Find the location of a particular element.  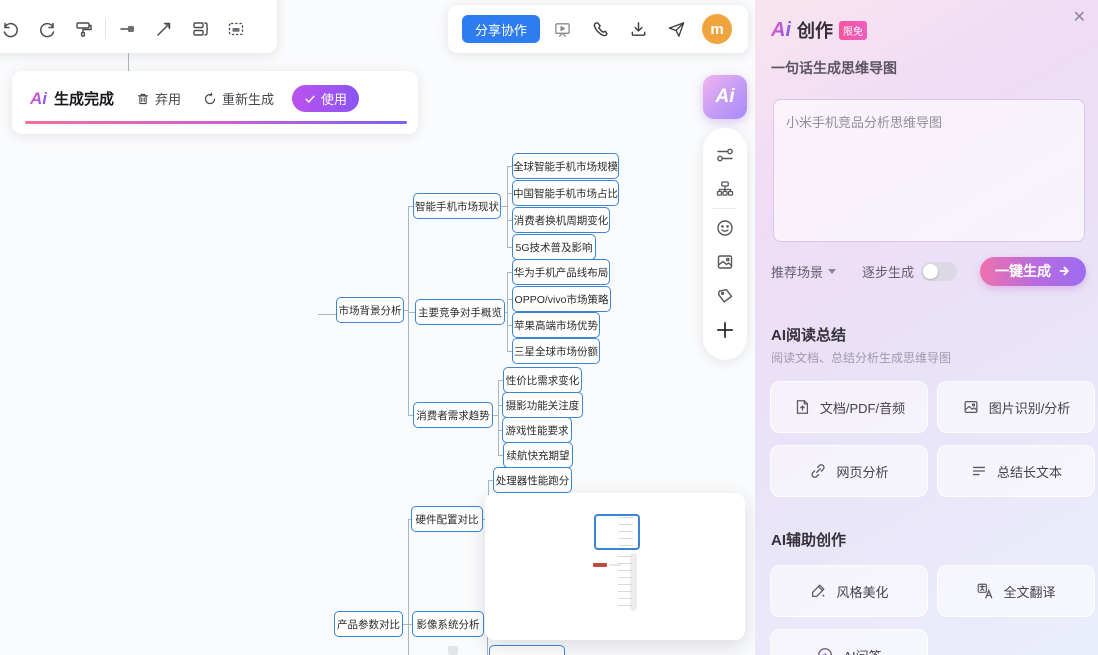

brush-icon is located at coordinates (818, 591).